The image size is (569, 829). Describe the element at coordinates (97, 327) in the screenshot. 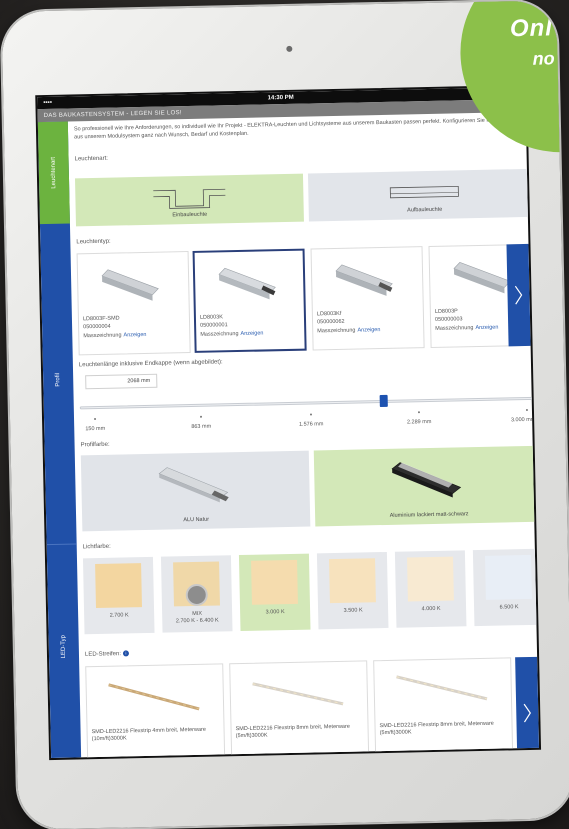

I see `type-article-number: 050000004` at that location.